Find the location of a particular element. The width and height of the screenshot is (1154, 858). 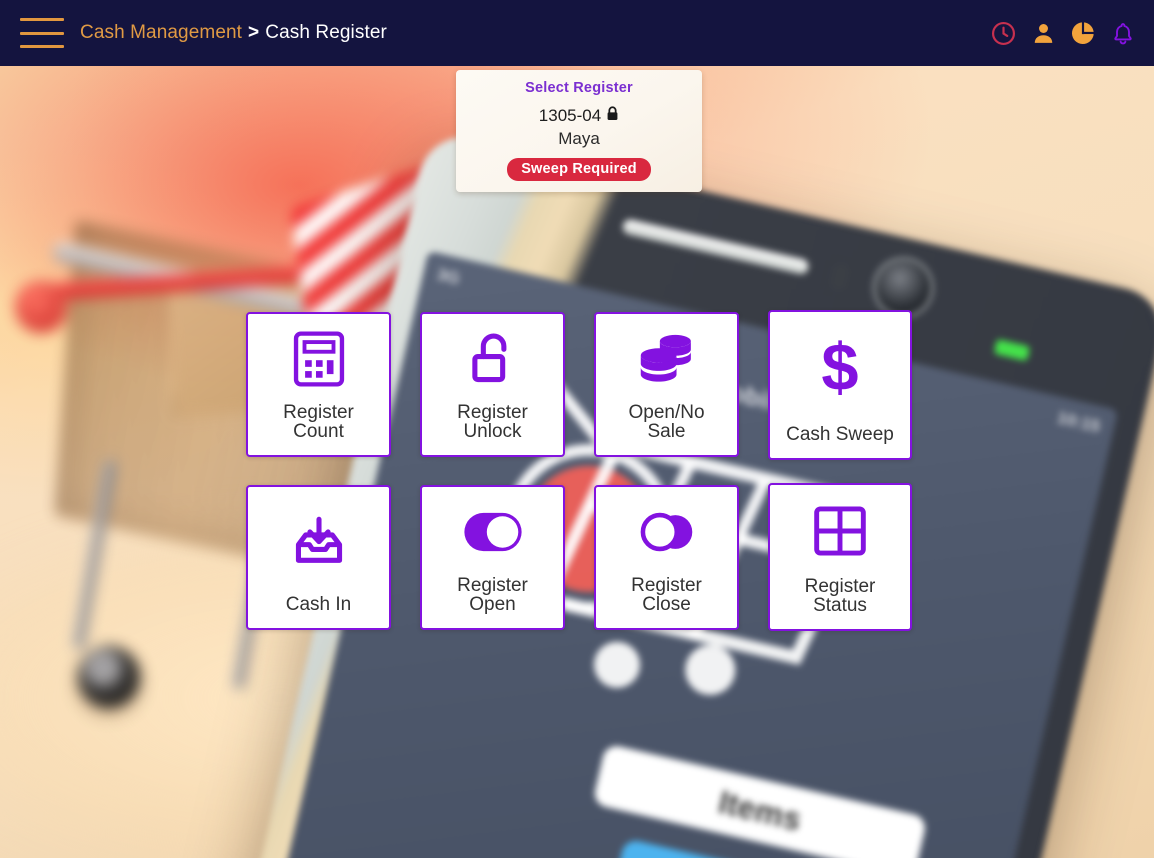

tile-register-count: Register Count is located at coordinates (318, 384).